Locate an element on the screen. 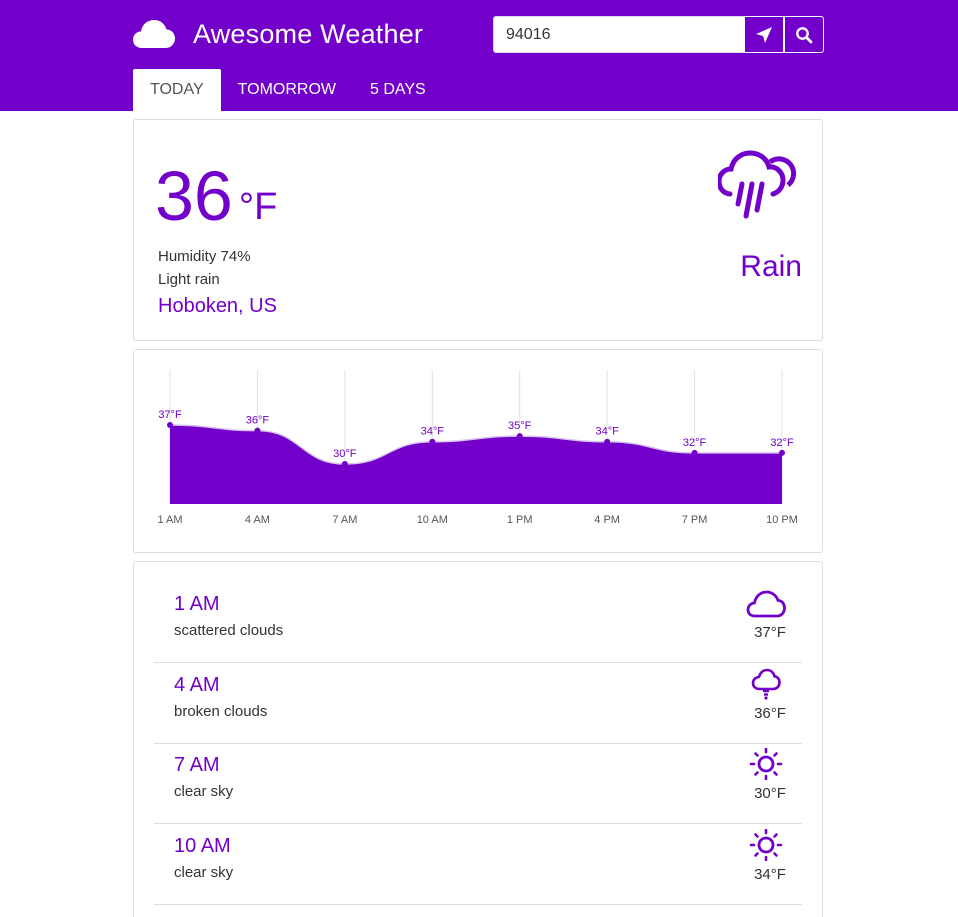 The height and width of the screenshot is (917, 958). tab-5-days: 5 DAYS is located at coordinates (398, 90).